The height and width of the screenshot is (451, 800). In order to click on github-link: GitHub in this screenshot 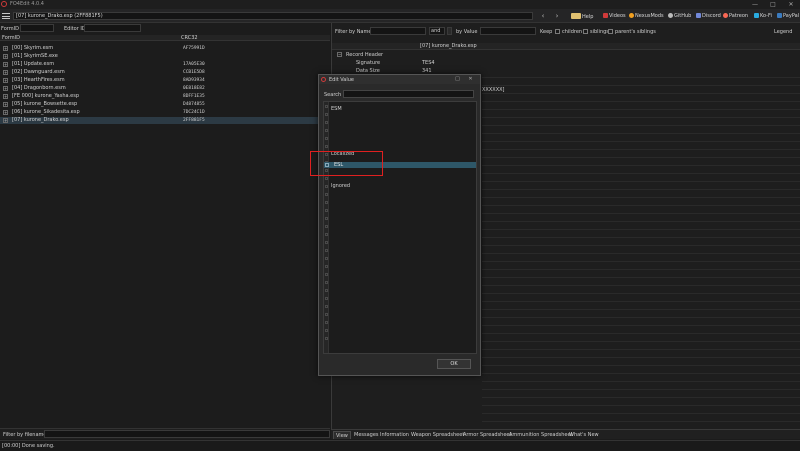, I will do `click(679, 16)`.